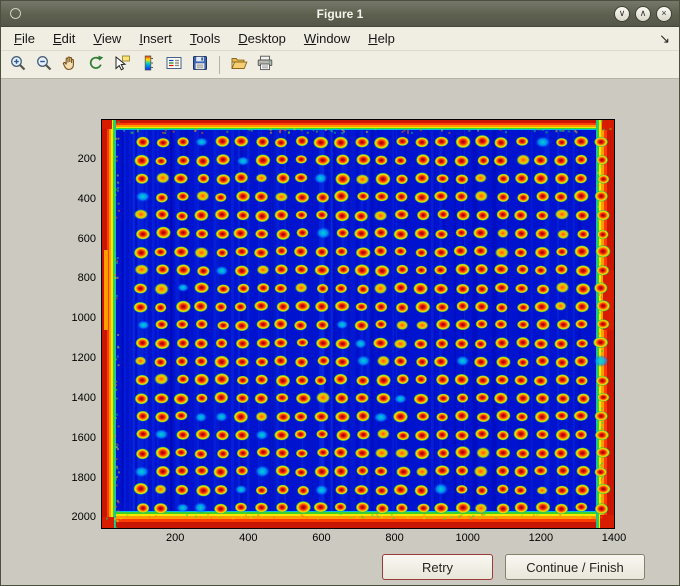  I want to click on print-figure-button, so click(265, 65).